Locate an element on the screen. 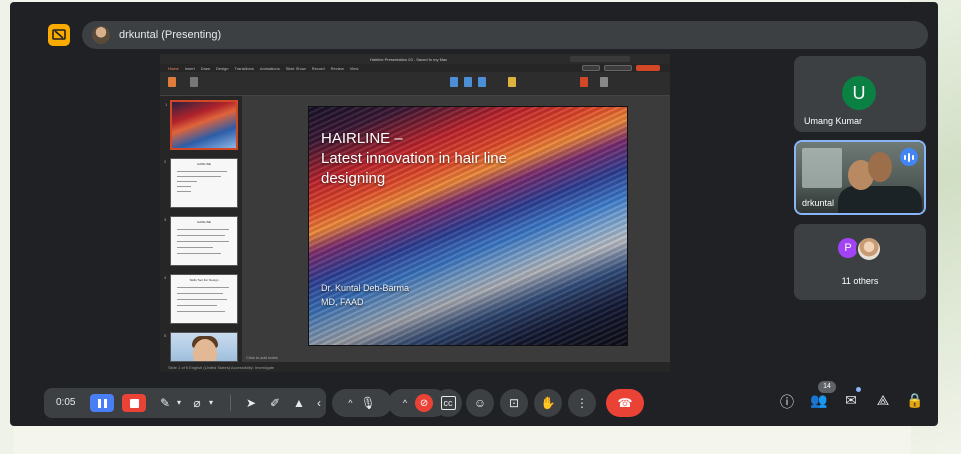 The image size is (961, 454). collapse-icon: ‹ is located at coordinates (319, 403).